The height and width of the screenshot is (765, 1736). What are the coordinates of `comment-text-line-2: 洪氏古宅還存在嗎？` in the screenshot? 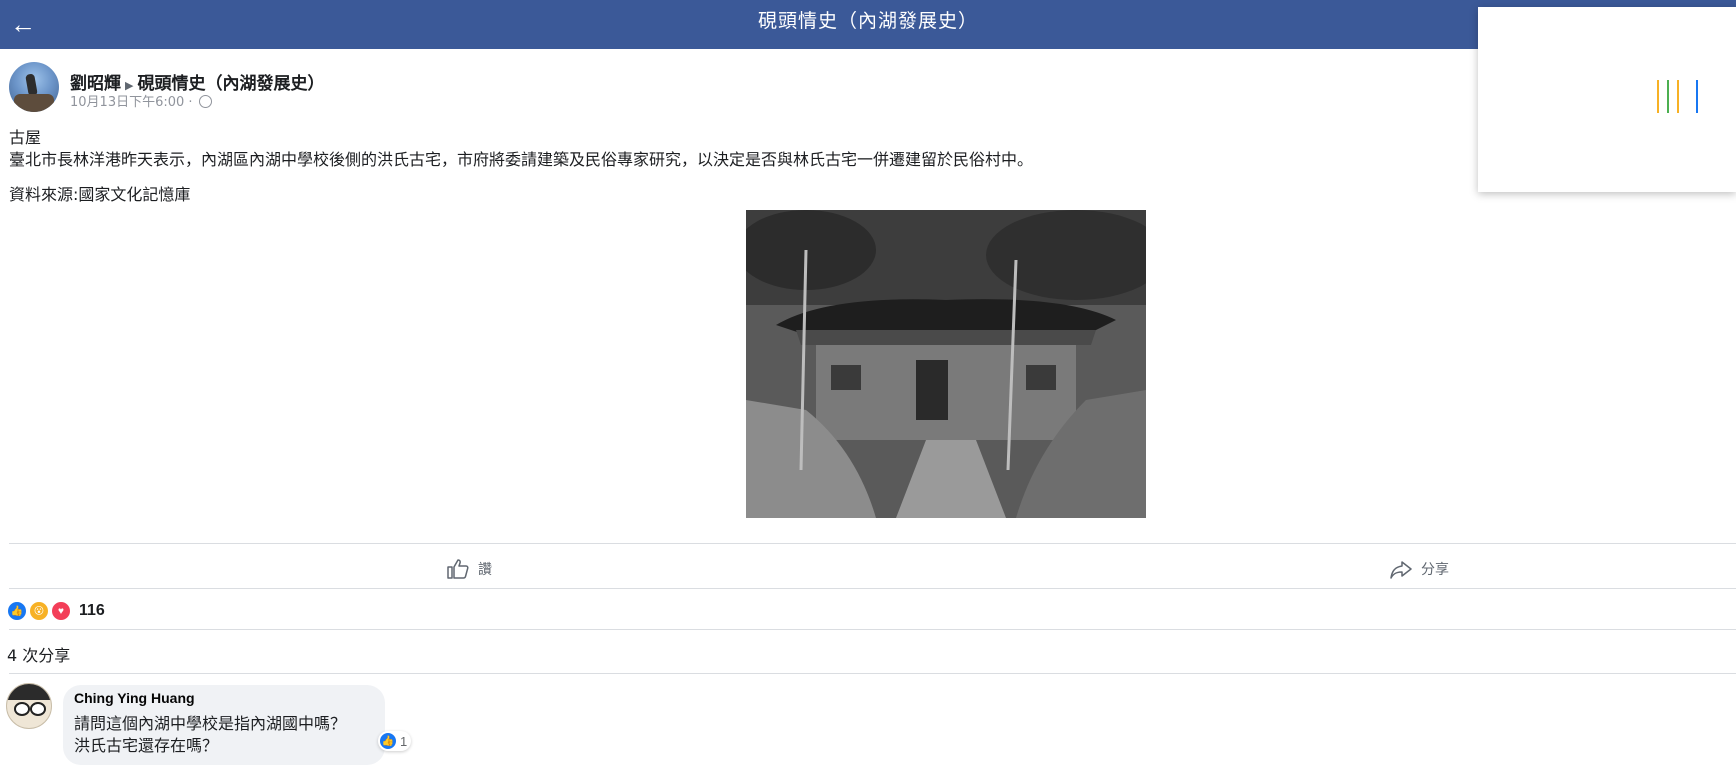 It's located at (146, 745).